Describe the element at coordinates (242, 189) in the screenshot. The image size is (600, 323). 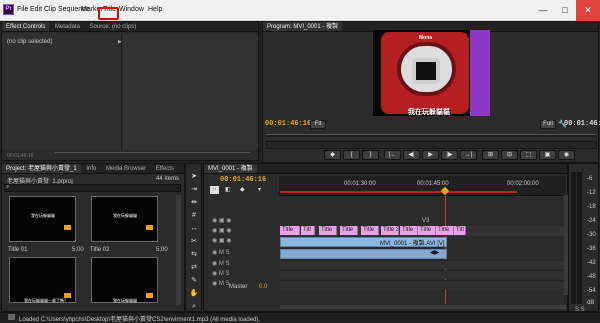
I see `add-marker-icon: ◆` at that location.